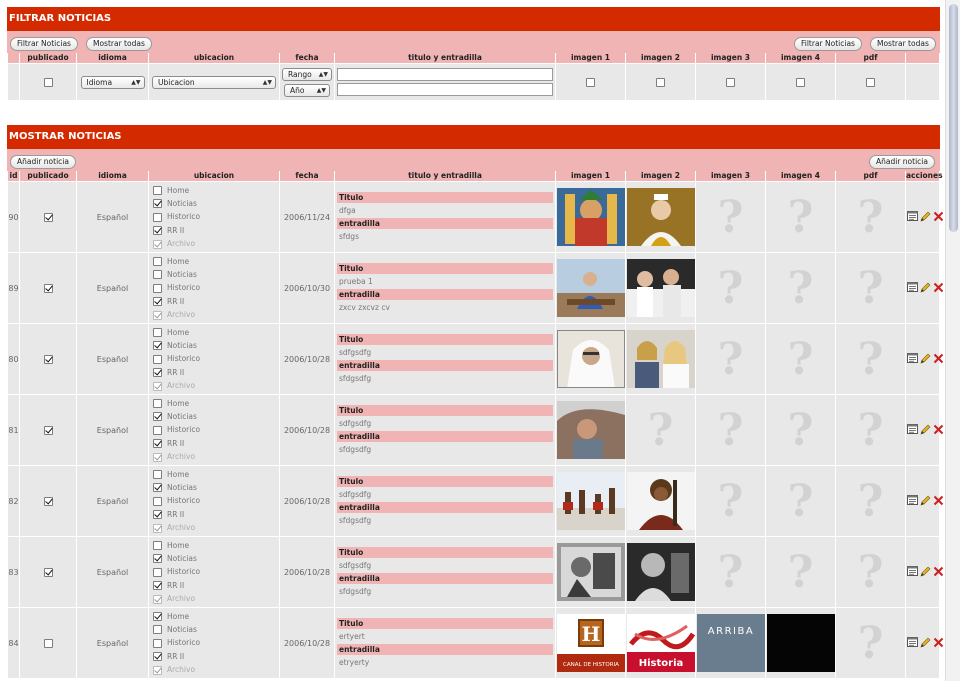  What do you see at coordinates (445, 578) in the screenshot?
I see `entradilla-label: entradilla` at bounding box center [445, 578].